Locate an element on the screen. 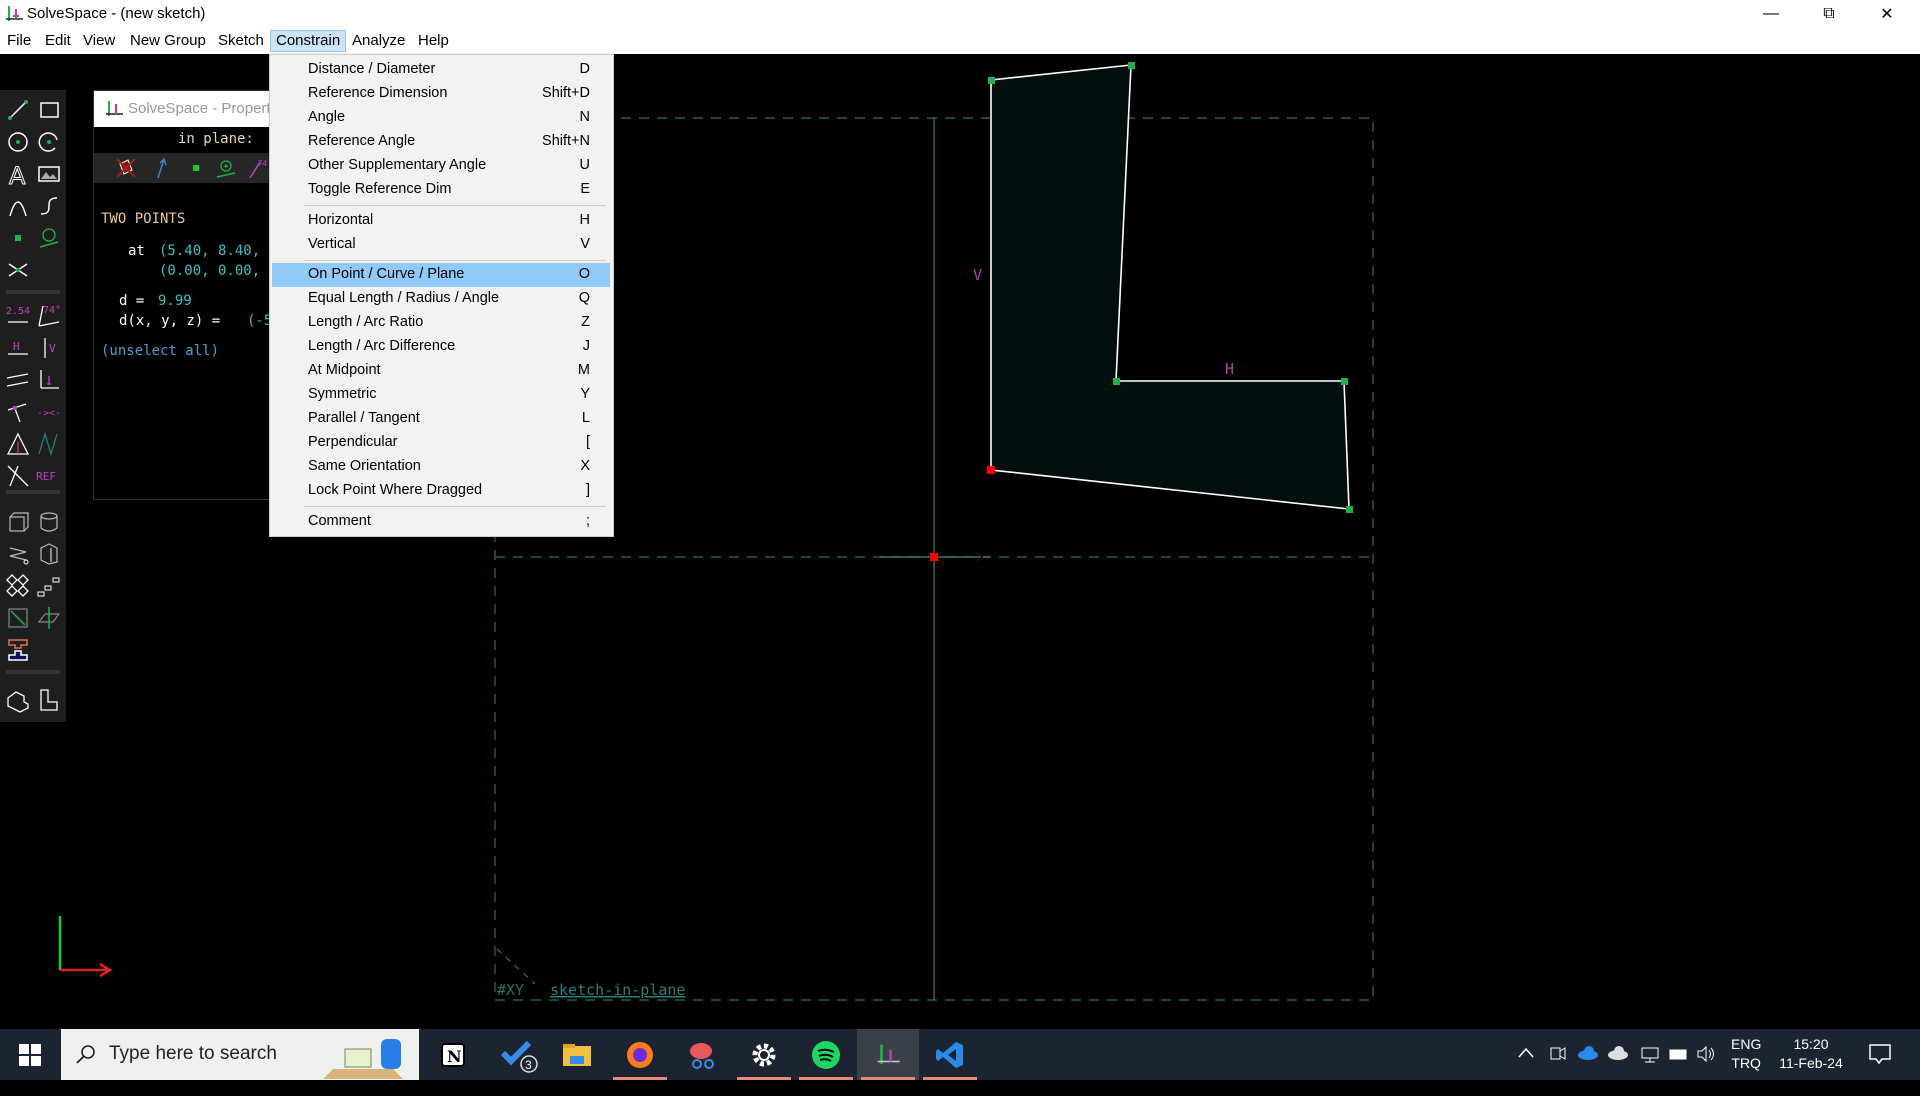  minimize-button: — is located at coordinates (1771, 14).